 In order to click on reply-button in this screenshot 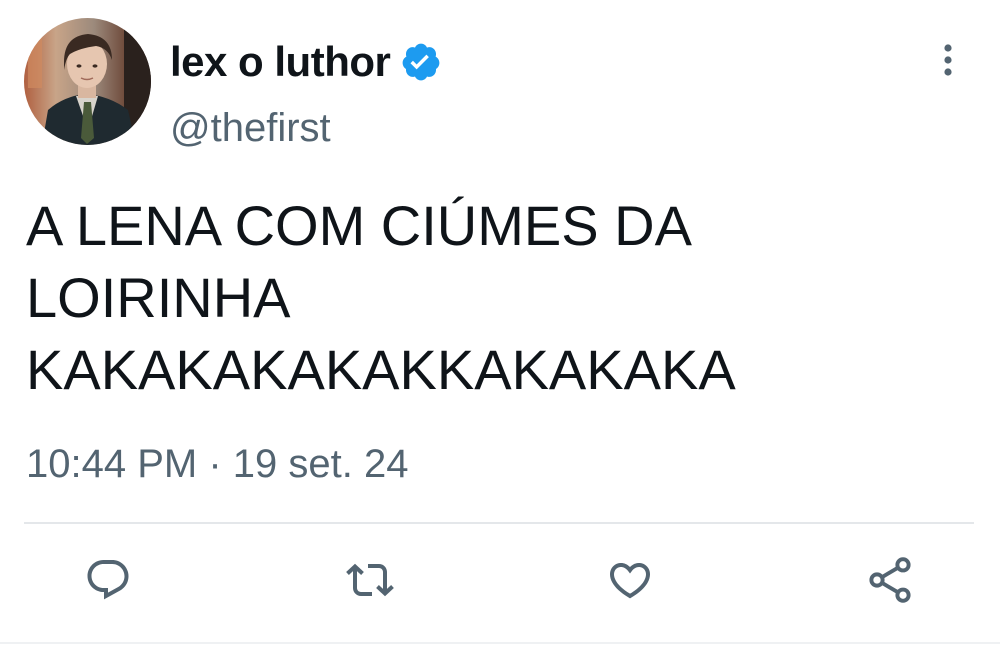, I will do `click(108, 582)`.